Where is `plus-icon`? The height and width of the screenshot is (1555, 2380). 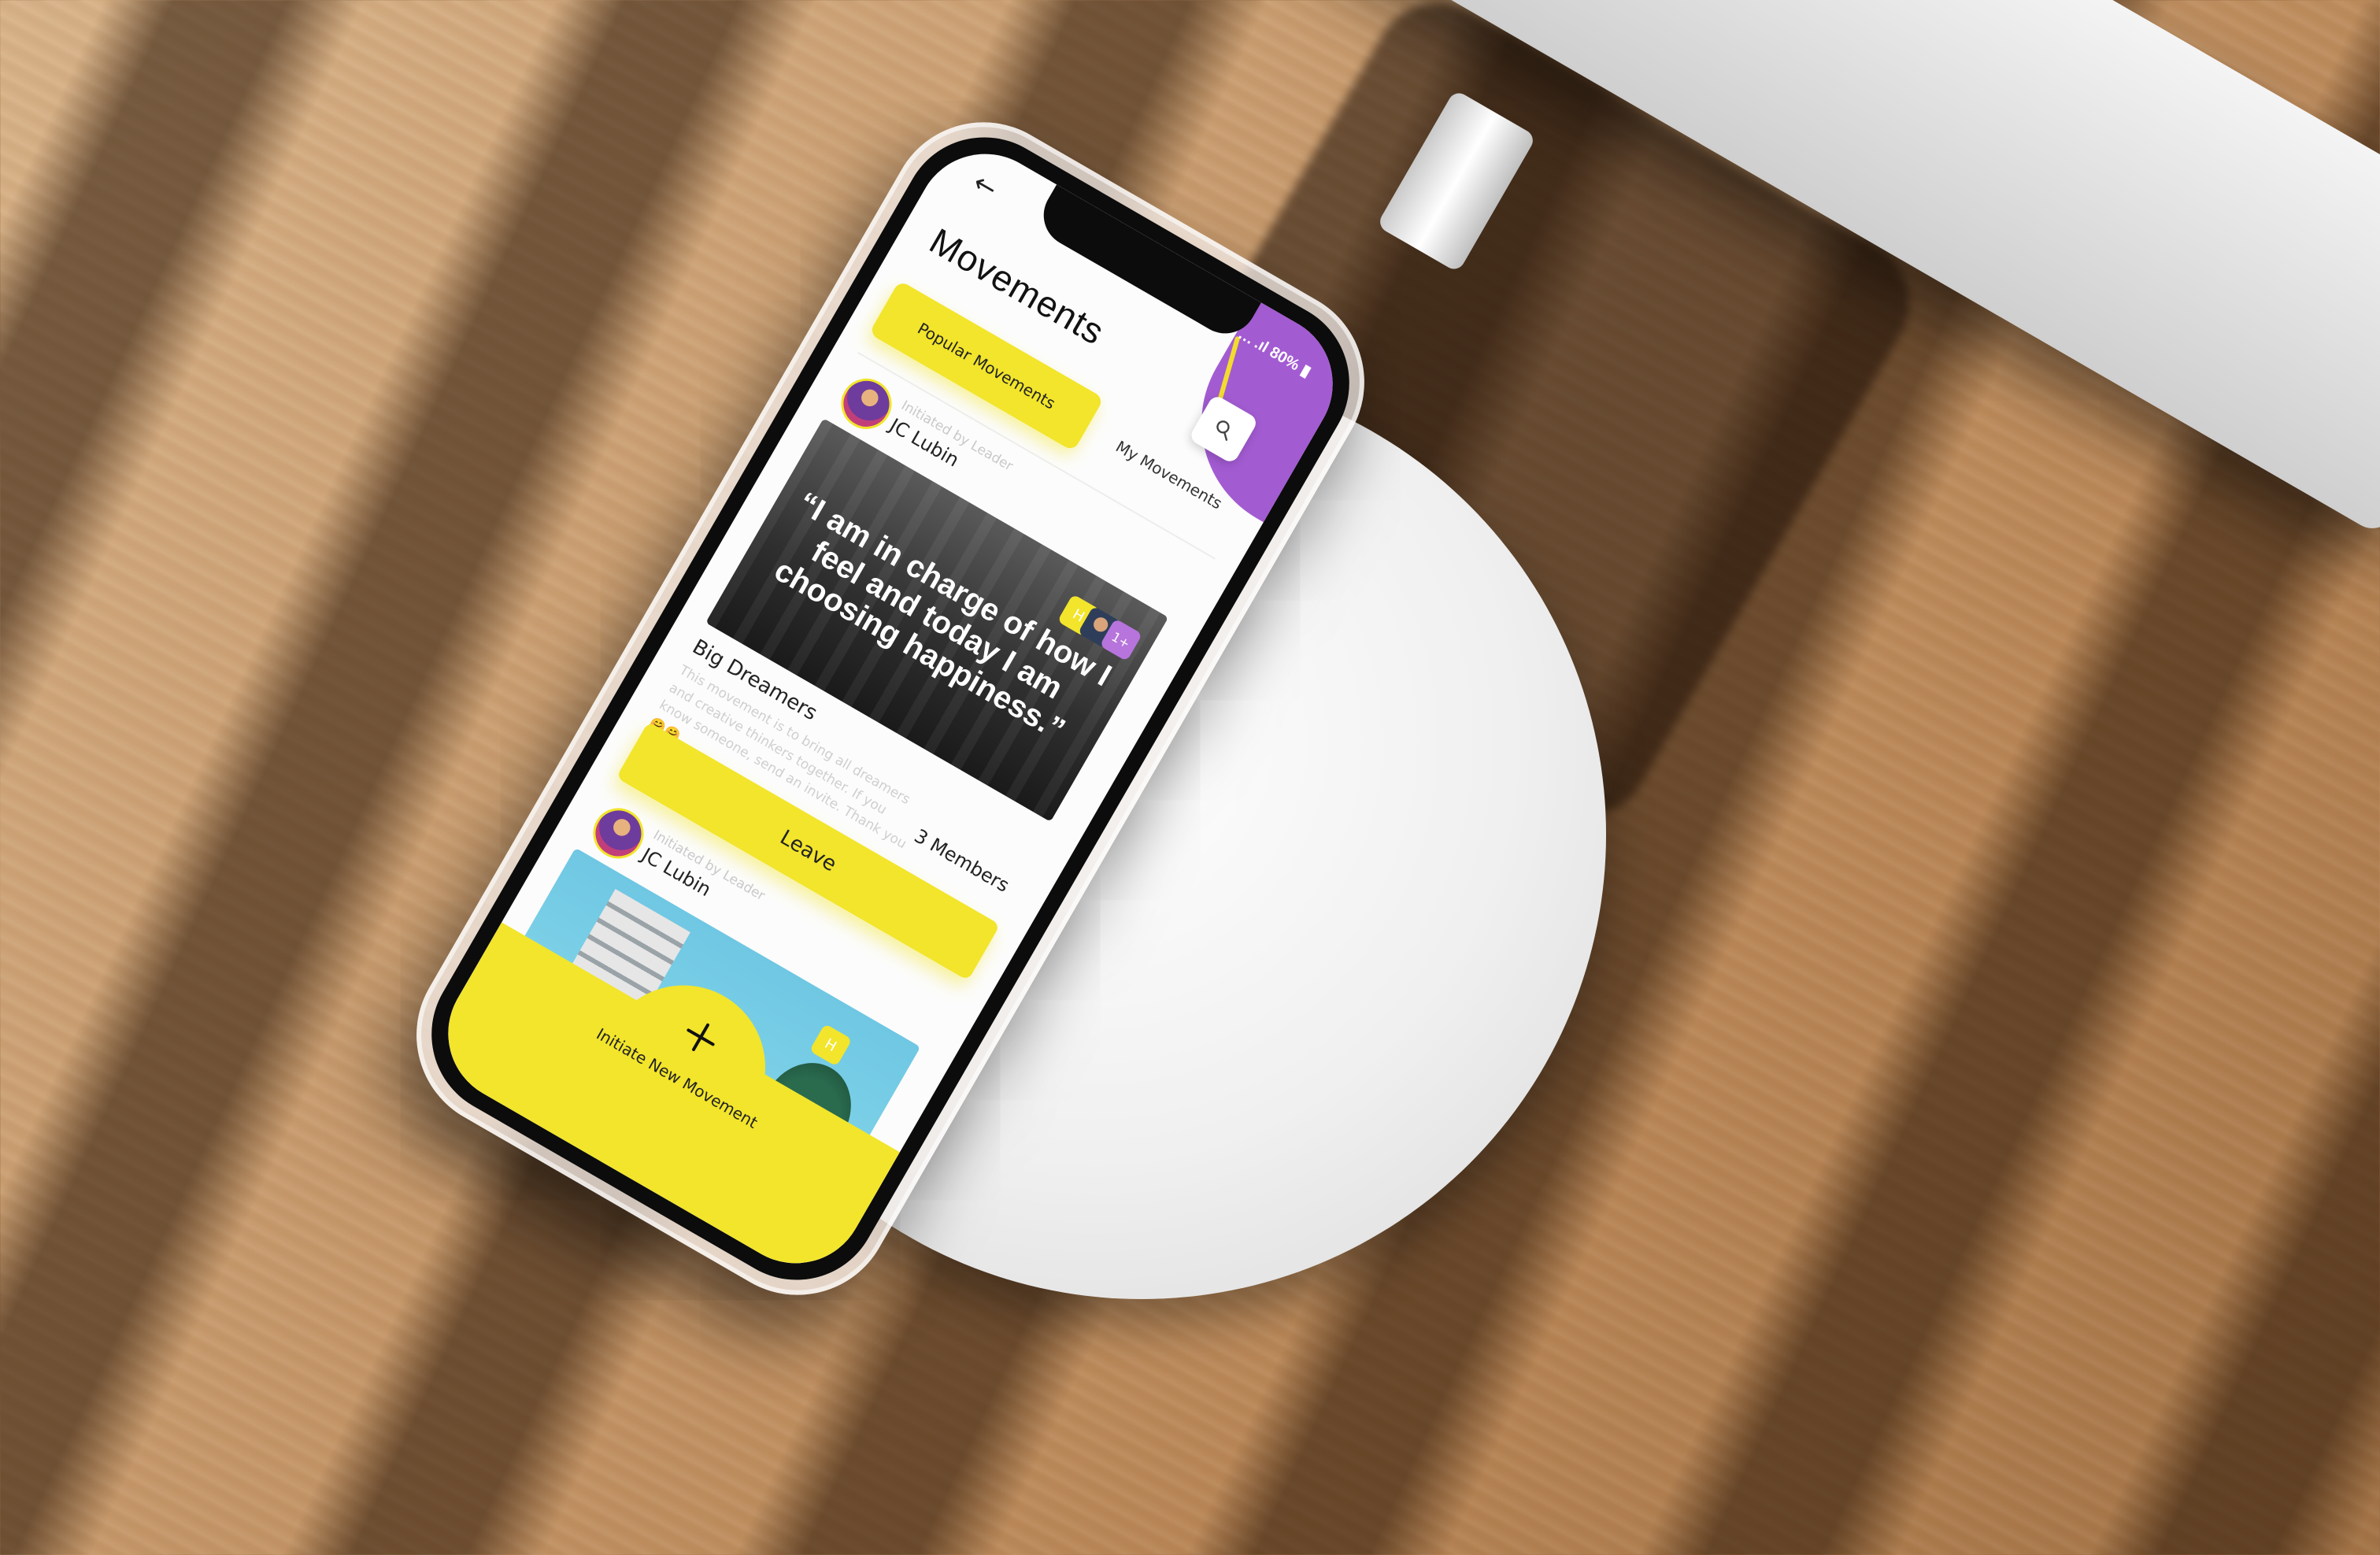
plus-icon is located at coordinates (700, 1037).